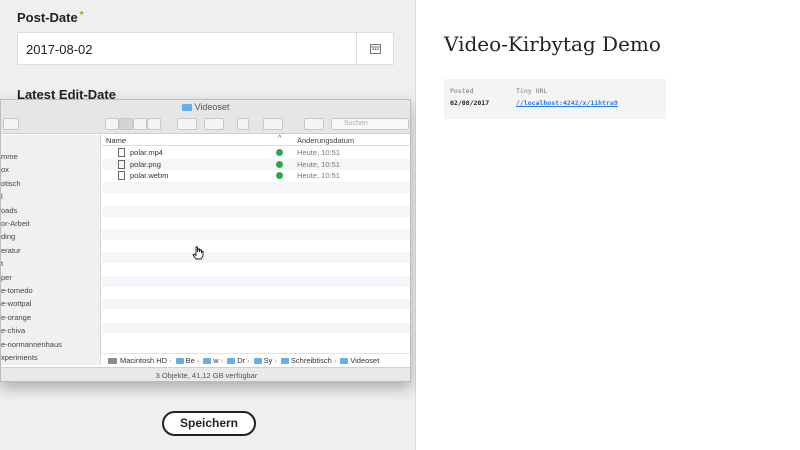 Image resolution: width=800 pixels, height=450 pixels. What do you see at coordinates (31, 344) in the screenshot?
I see `sidebar-item: e-normannenhaus` at bounding box center [31, 344].